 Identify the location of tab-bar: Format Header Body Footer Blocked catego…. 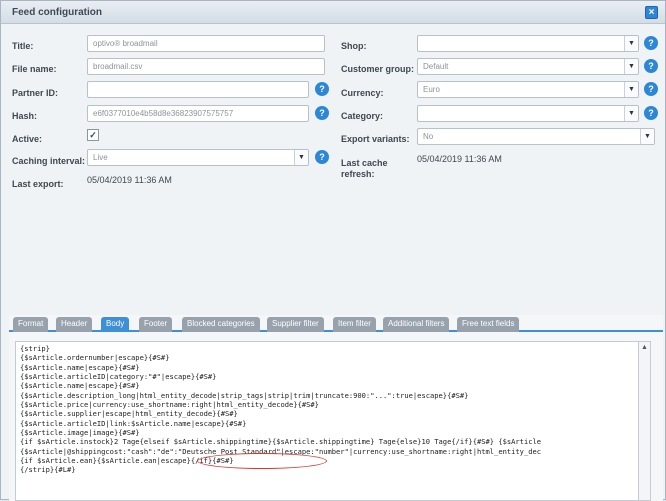
(336, 323).